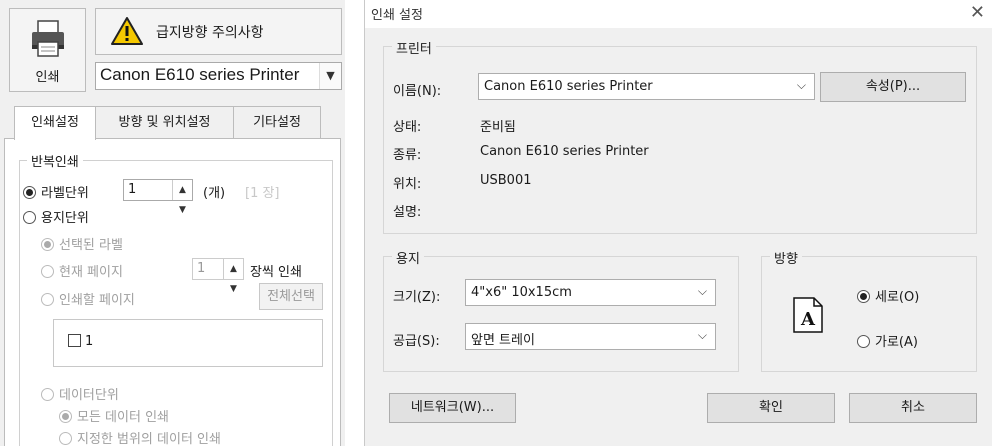 The image size is (992, 446). I want to click on tab-label: 방향 및 위치설정, so click(164, 122).